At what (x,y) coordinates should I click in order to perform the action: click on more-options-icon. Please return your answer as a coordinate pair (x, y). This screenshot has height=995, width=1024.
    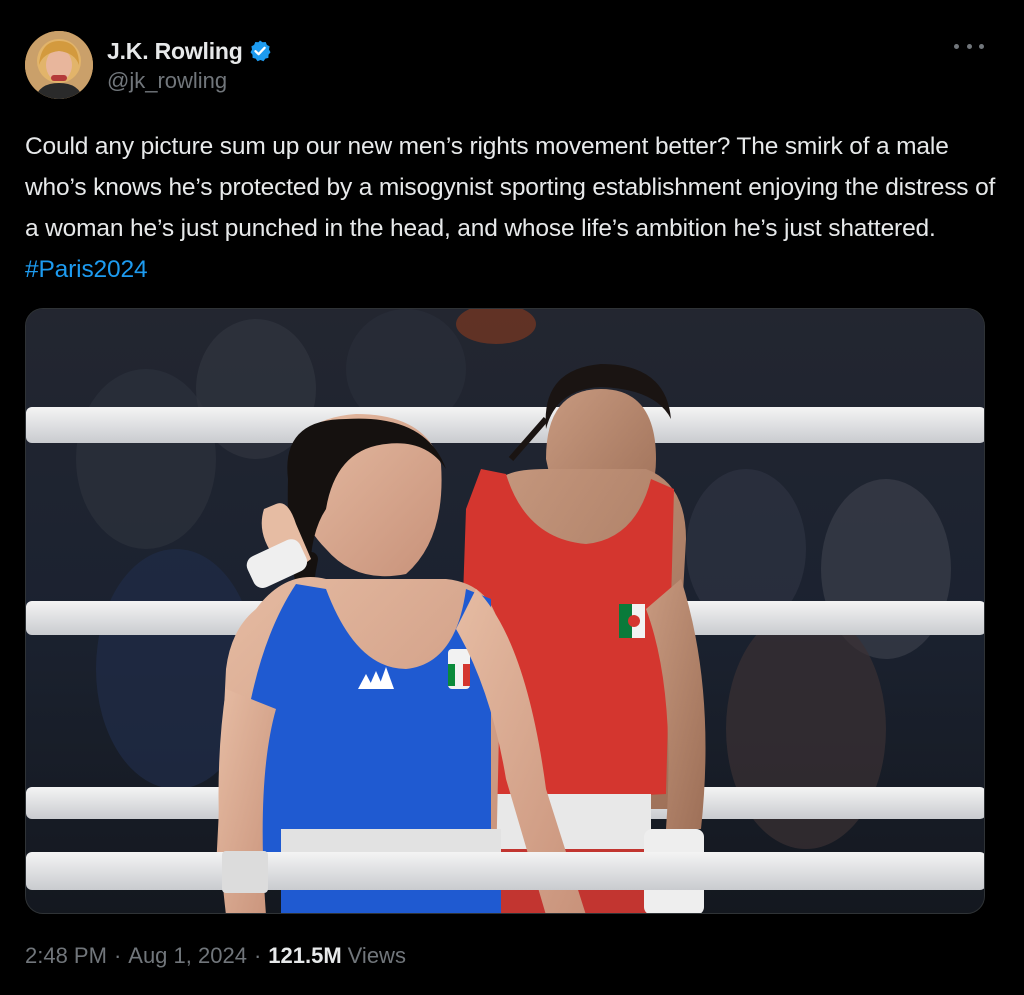
    Looking at the image, I should click on (969, 46).